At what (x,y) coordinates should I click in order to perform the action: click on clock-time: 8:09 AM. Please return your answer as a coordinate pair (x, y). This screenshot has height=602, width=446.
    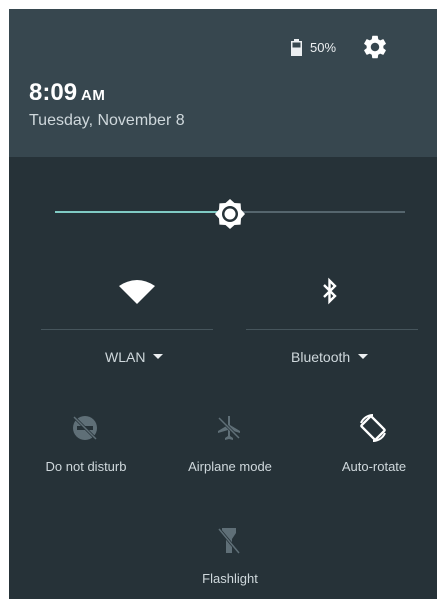
    Looking at the image, I should click on (67, 94).